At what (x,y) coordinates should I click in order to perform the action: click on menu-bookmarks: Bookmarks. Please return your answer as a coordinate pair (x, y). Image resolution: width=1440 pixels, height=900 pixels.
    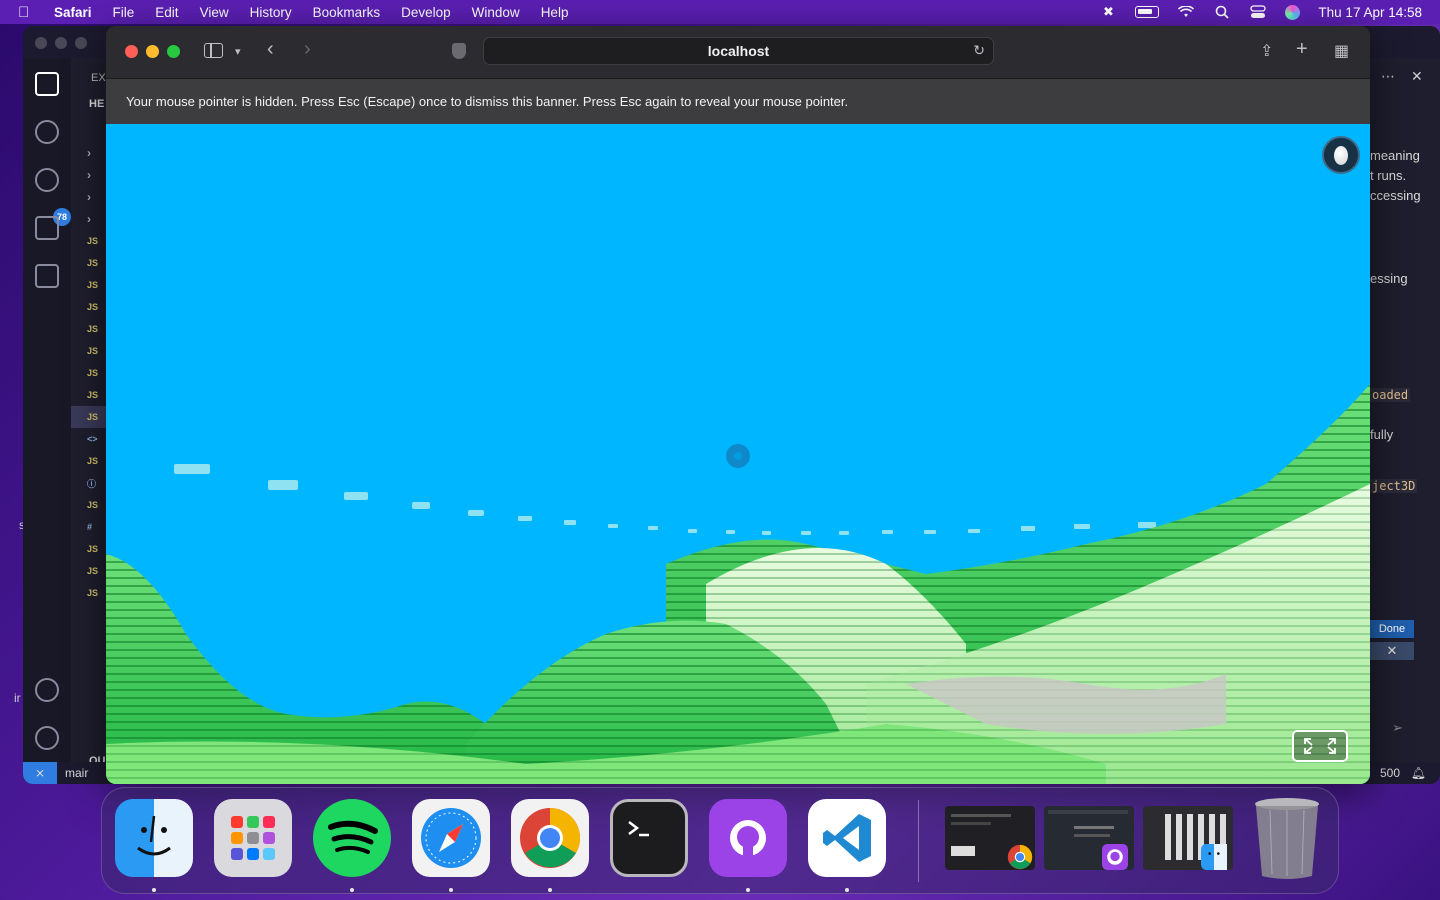
    Looking at the image, I should click on (347, 12).